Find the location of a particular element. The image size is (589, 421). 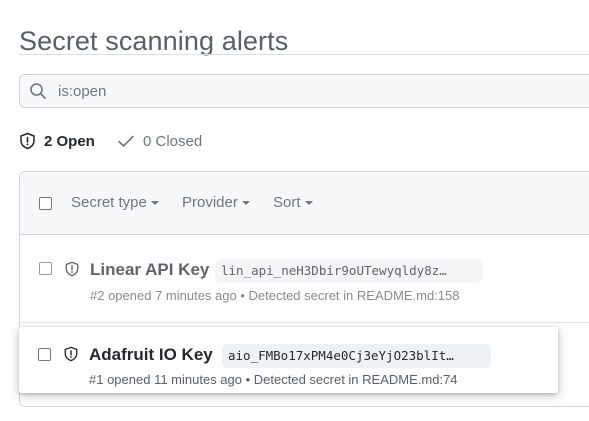

sort-button: Sort is located at coordinates (293, 202).